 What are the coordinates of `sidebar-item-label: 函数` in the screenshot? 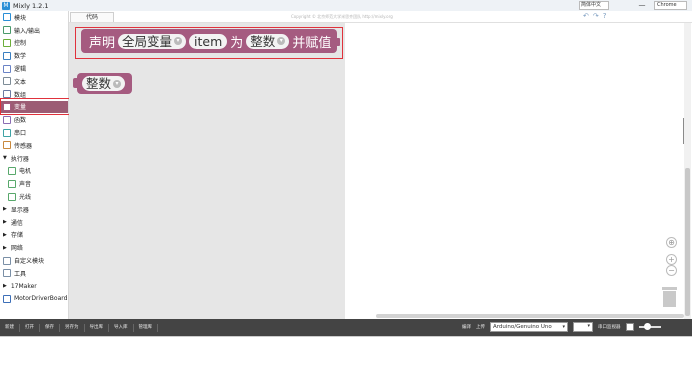 It's located at (20, 121).